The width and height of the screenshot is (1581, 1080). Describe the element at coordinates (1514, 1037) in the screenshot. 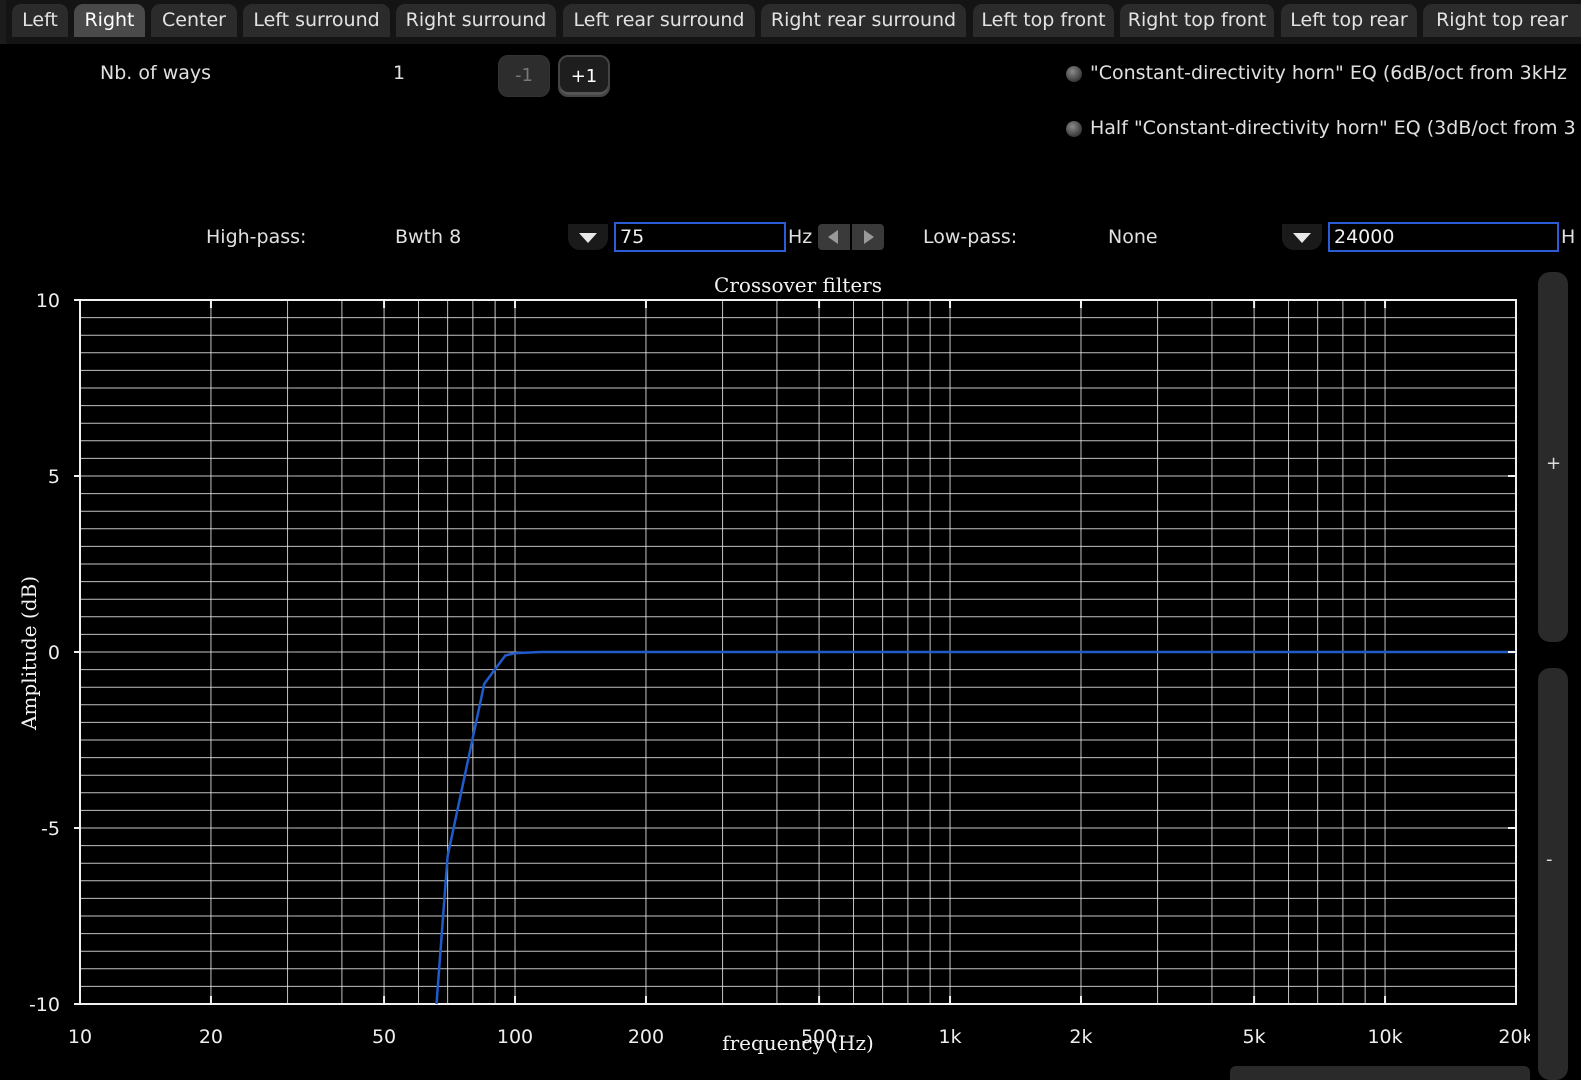

I see `x-tick-label: 20k` at that location.